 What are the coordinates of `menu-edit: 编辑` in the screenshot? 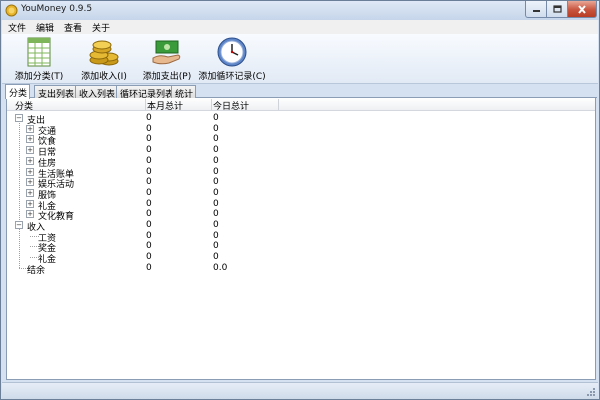 It's located at (44, 27).